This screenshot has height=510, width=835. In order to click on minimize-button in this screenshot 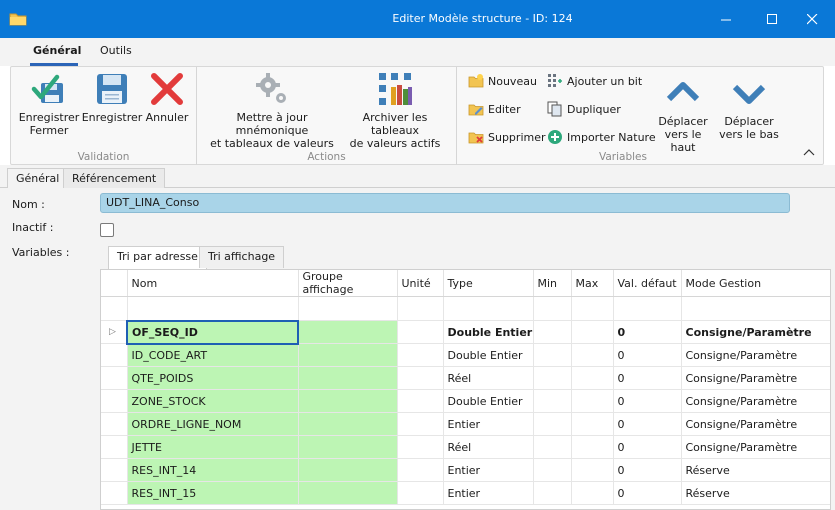, I will do `click(726, 19)`.